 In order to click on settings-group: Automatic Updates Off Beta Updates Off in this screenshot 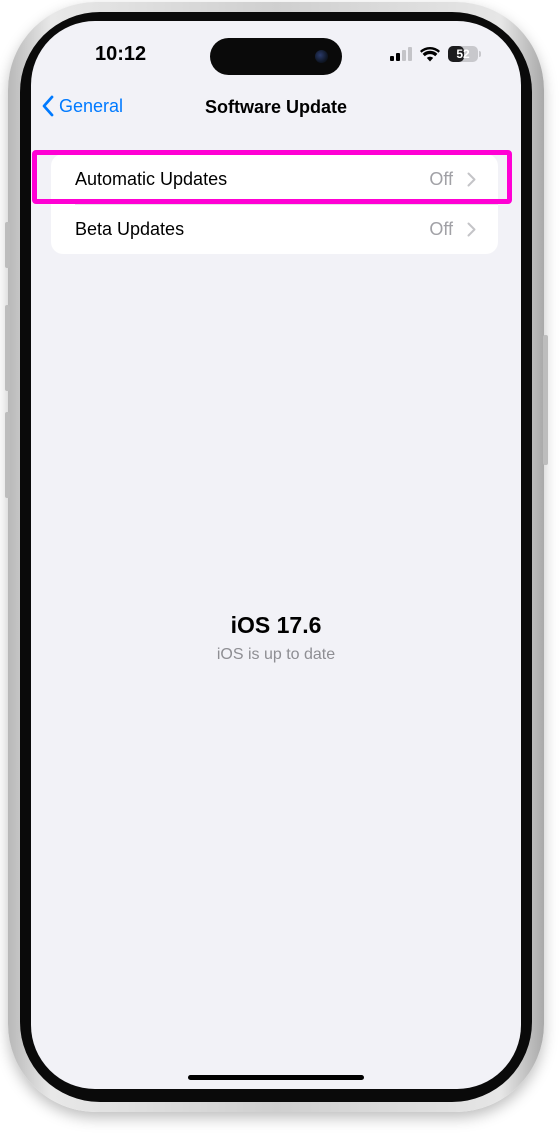, I will do `click(274, 204)`.